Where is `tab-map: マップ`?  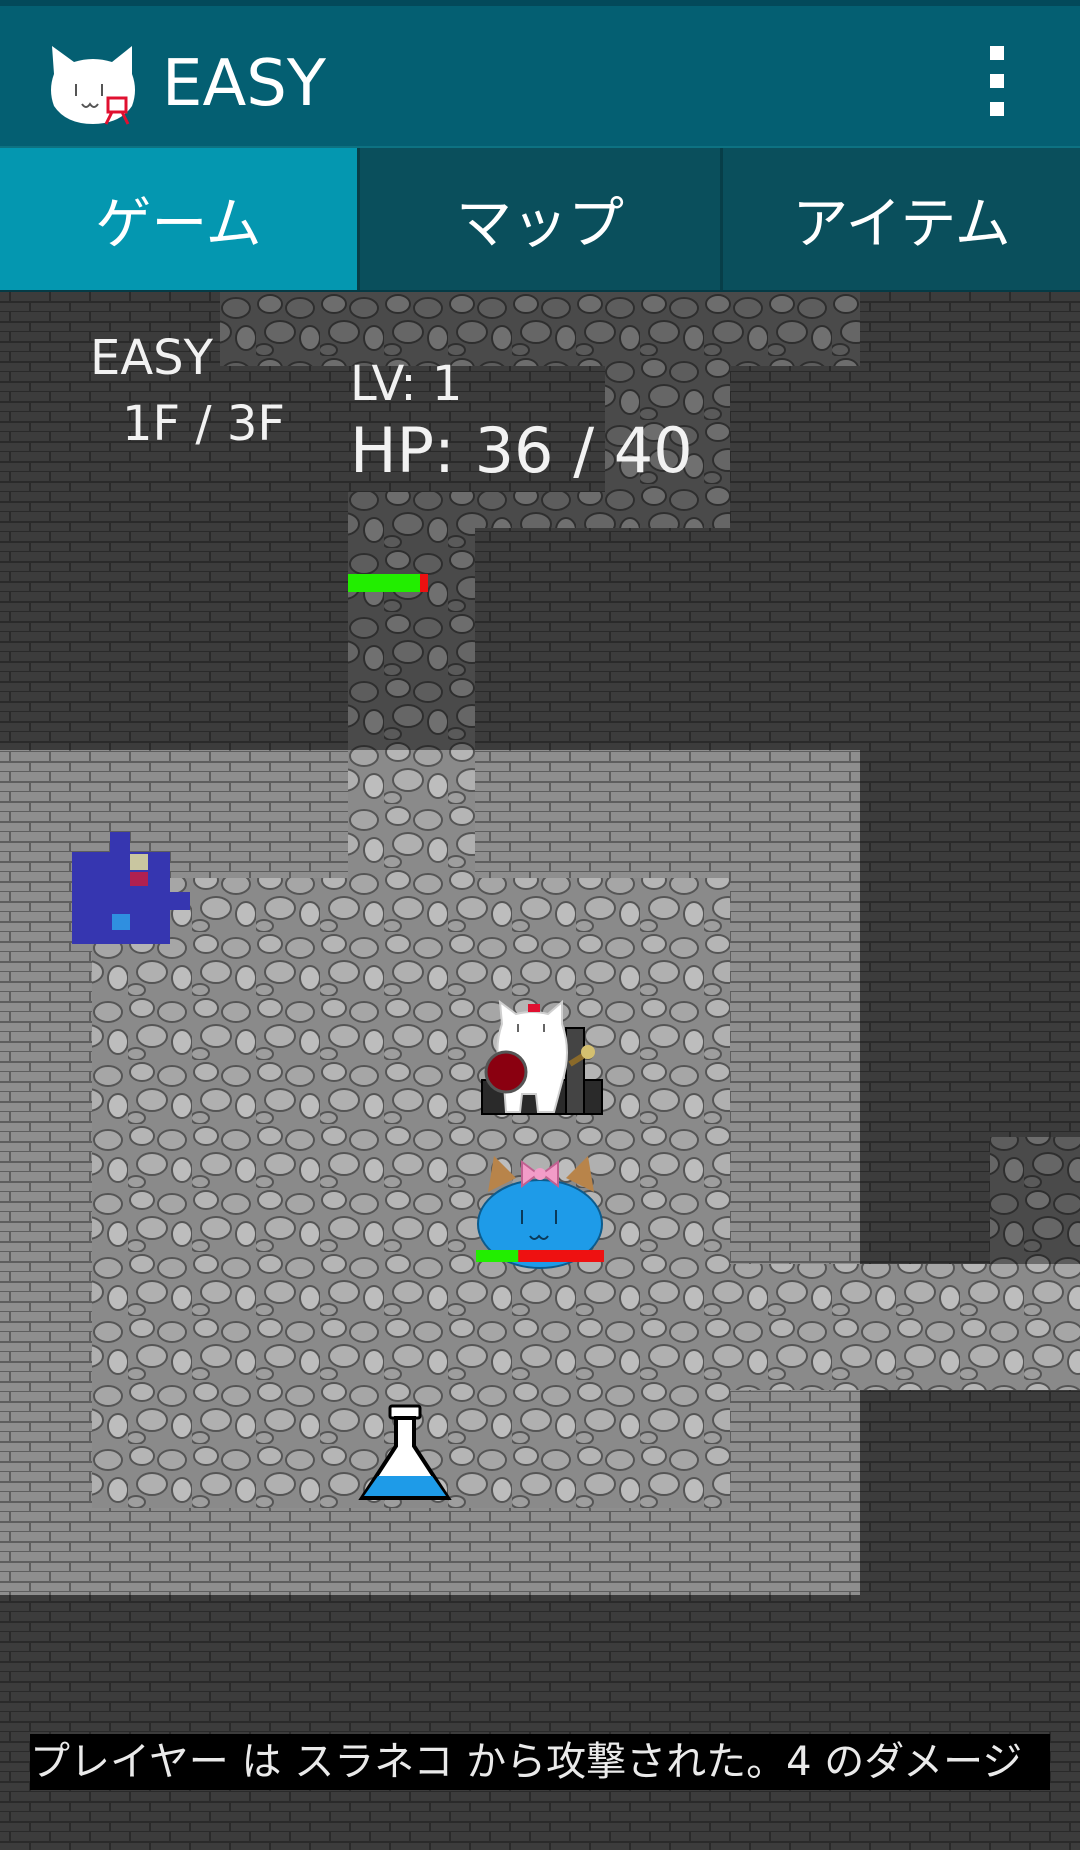 tab-map: マップ is located at coordinates (540, 219).